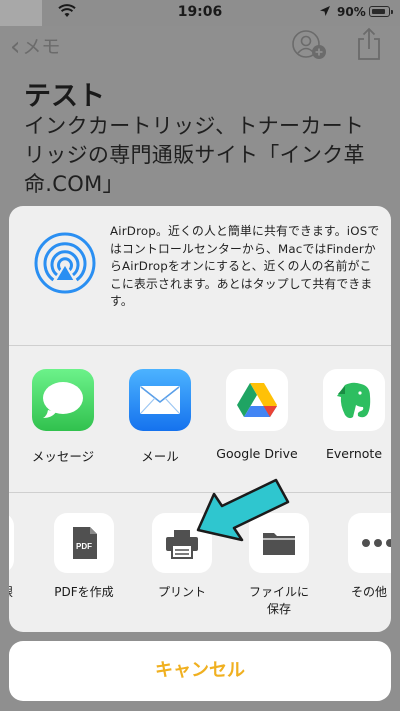 The width and height of the screenshot is (400, 711). Describe the element at coordinates (243, 510) in the screenshot. I see `pointer-arrow-icon` at that location.